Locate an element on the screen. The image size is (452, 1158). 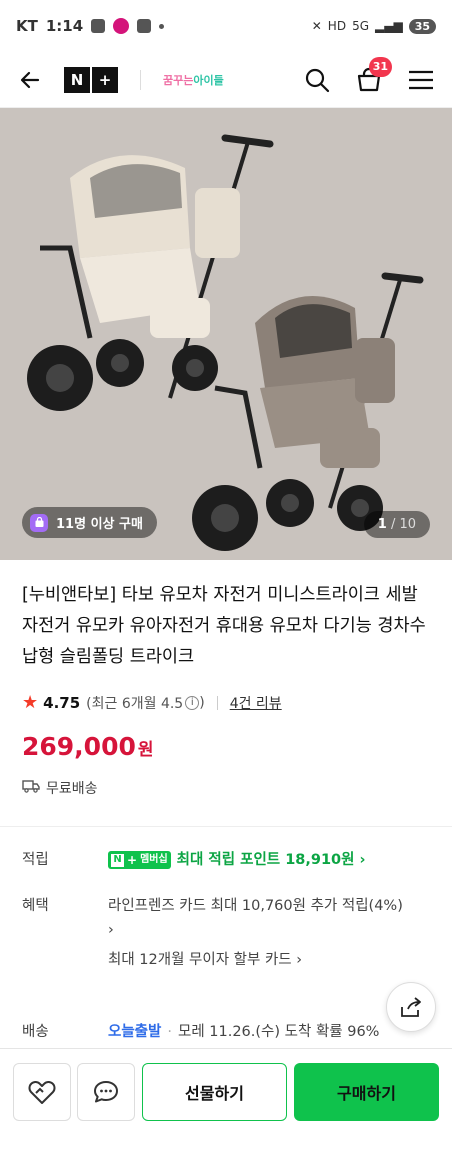
store-logo: 꿈꾸는아이들 is located at coordinates (193, 80).